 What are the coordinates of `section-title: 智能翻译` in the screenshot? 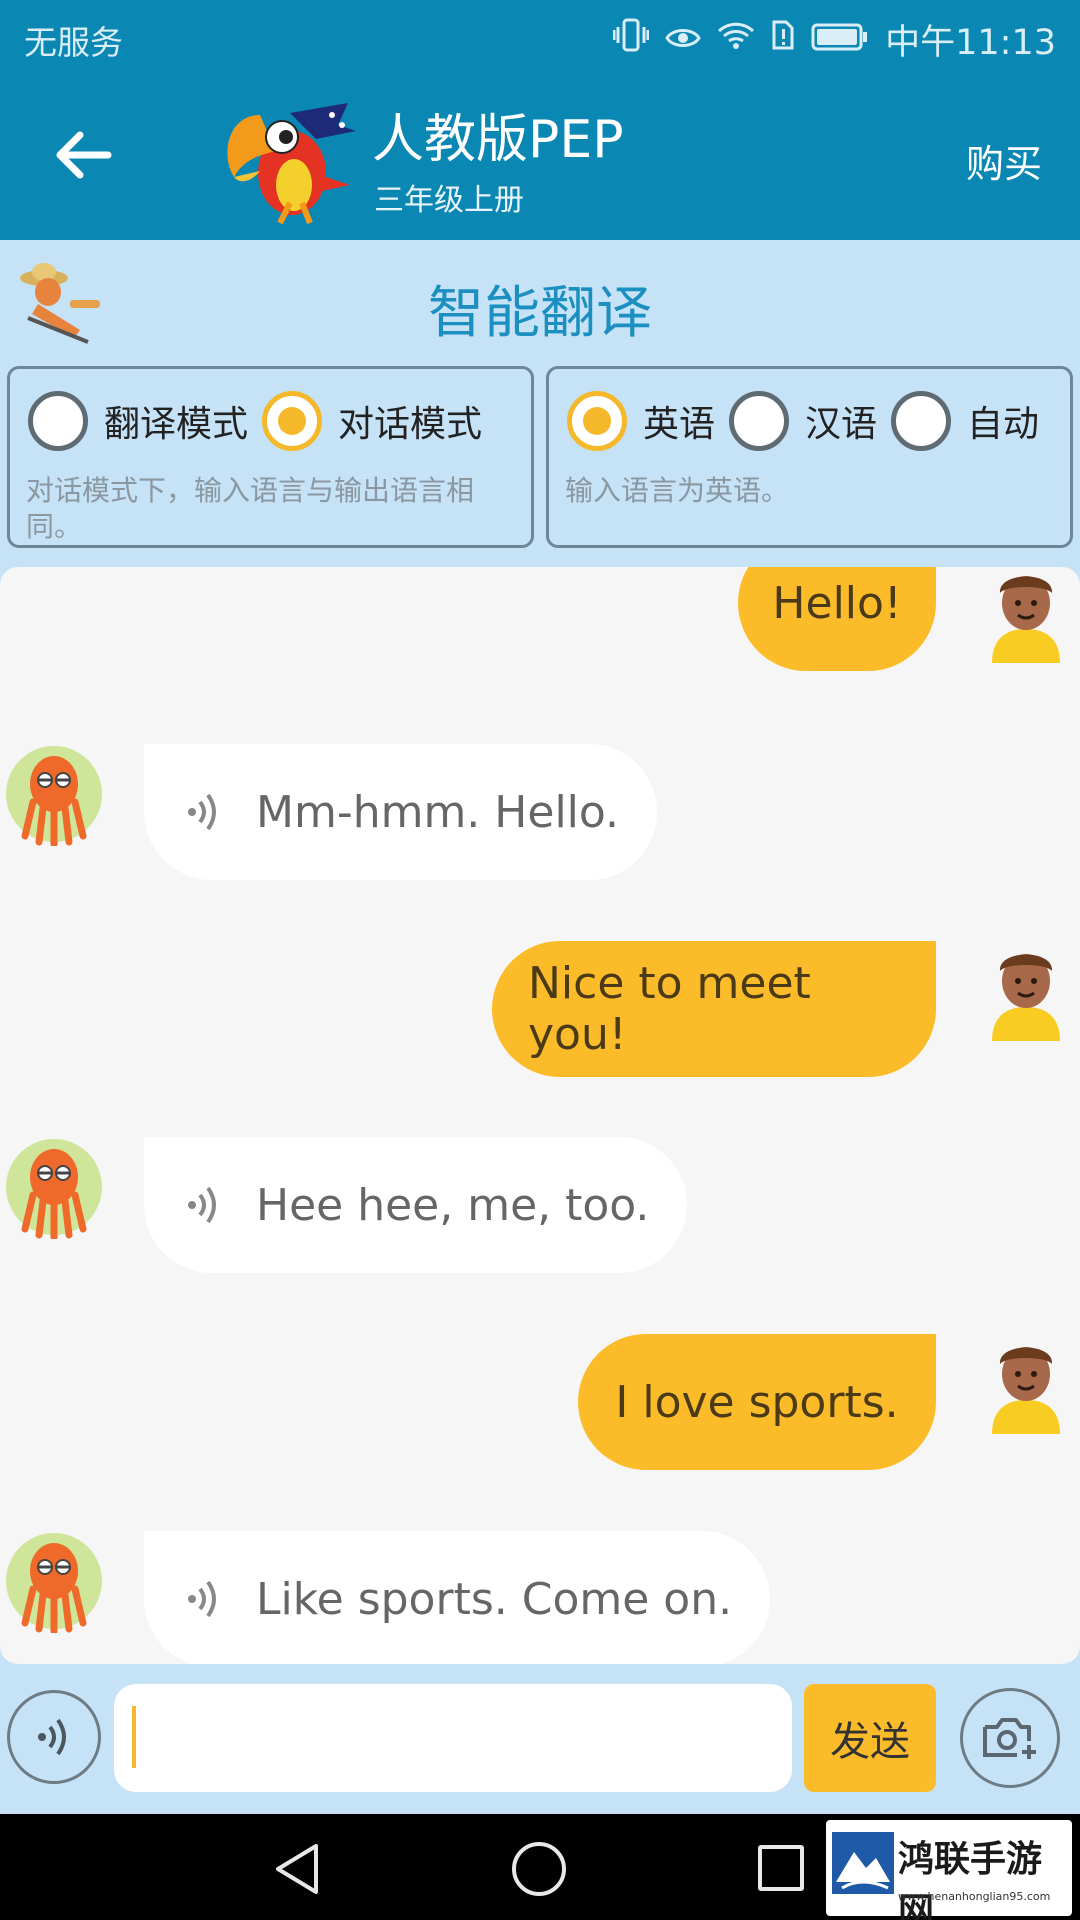 It's located at (540, 313).